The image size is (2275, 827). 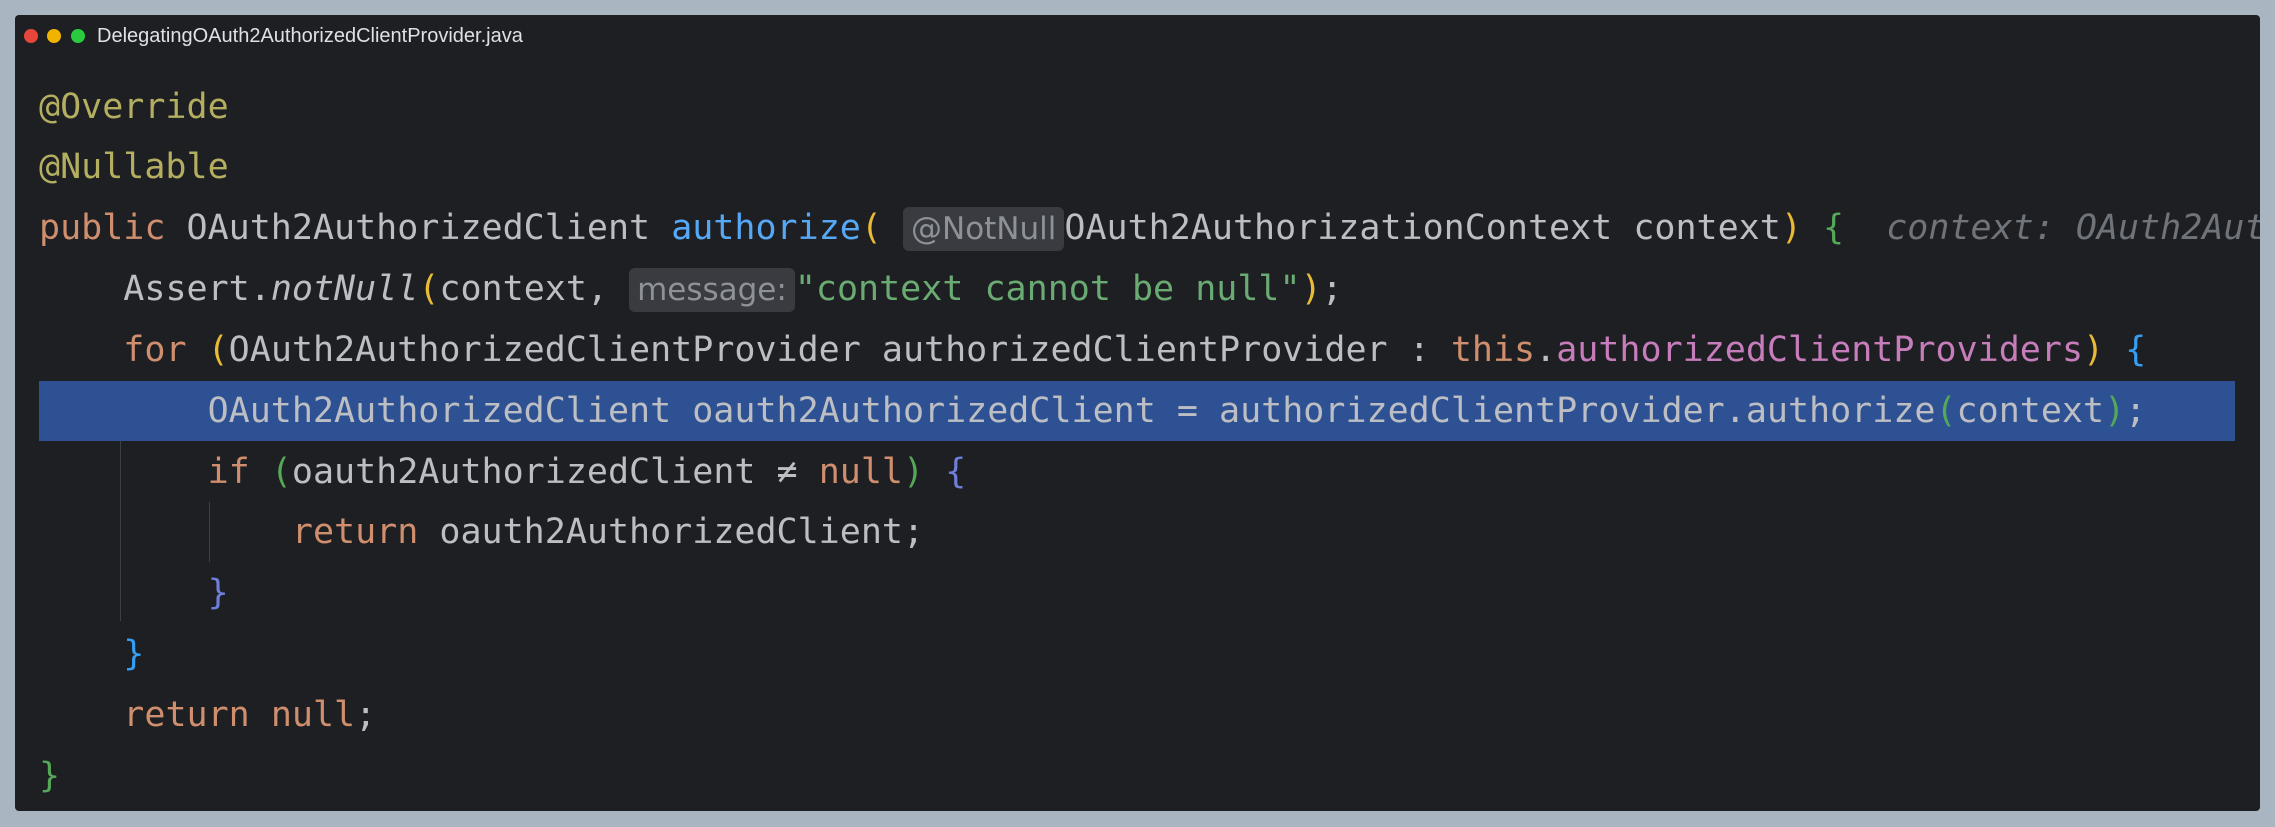 What do you see at coordinates (1149, 472) in the screenshot?
I see `code-line-7: if (oauth2AuthorizedClient ≠ null) {` at bounding box center [1149, 472].